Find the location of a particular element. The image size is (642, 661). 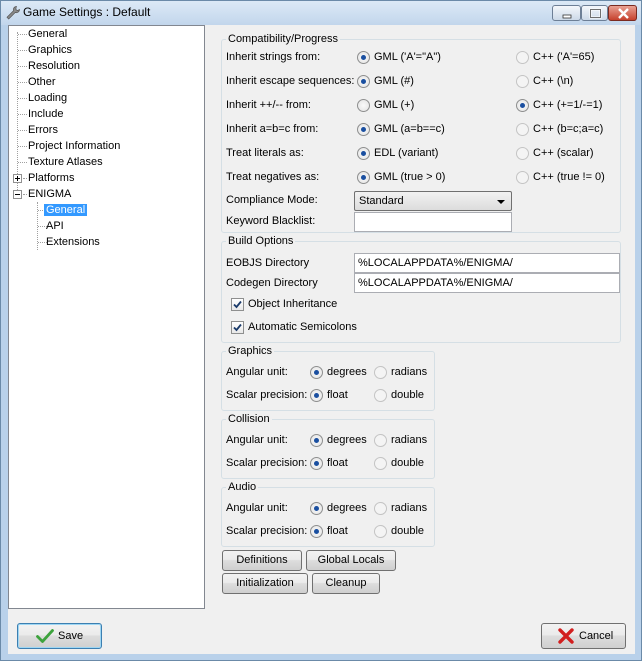

audio-double-radio: double is located at coordinates (399, 531).